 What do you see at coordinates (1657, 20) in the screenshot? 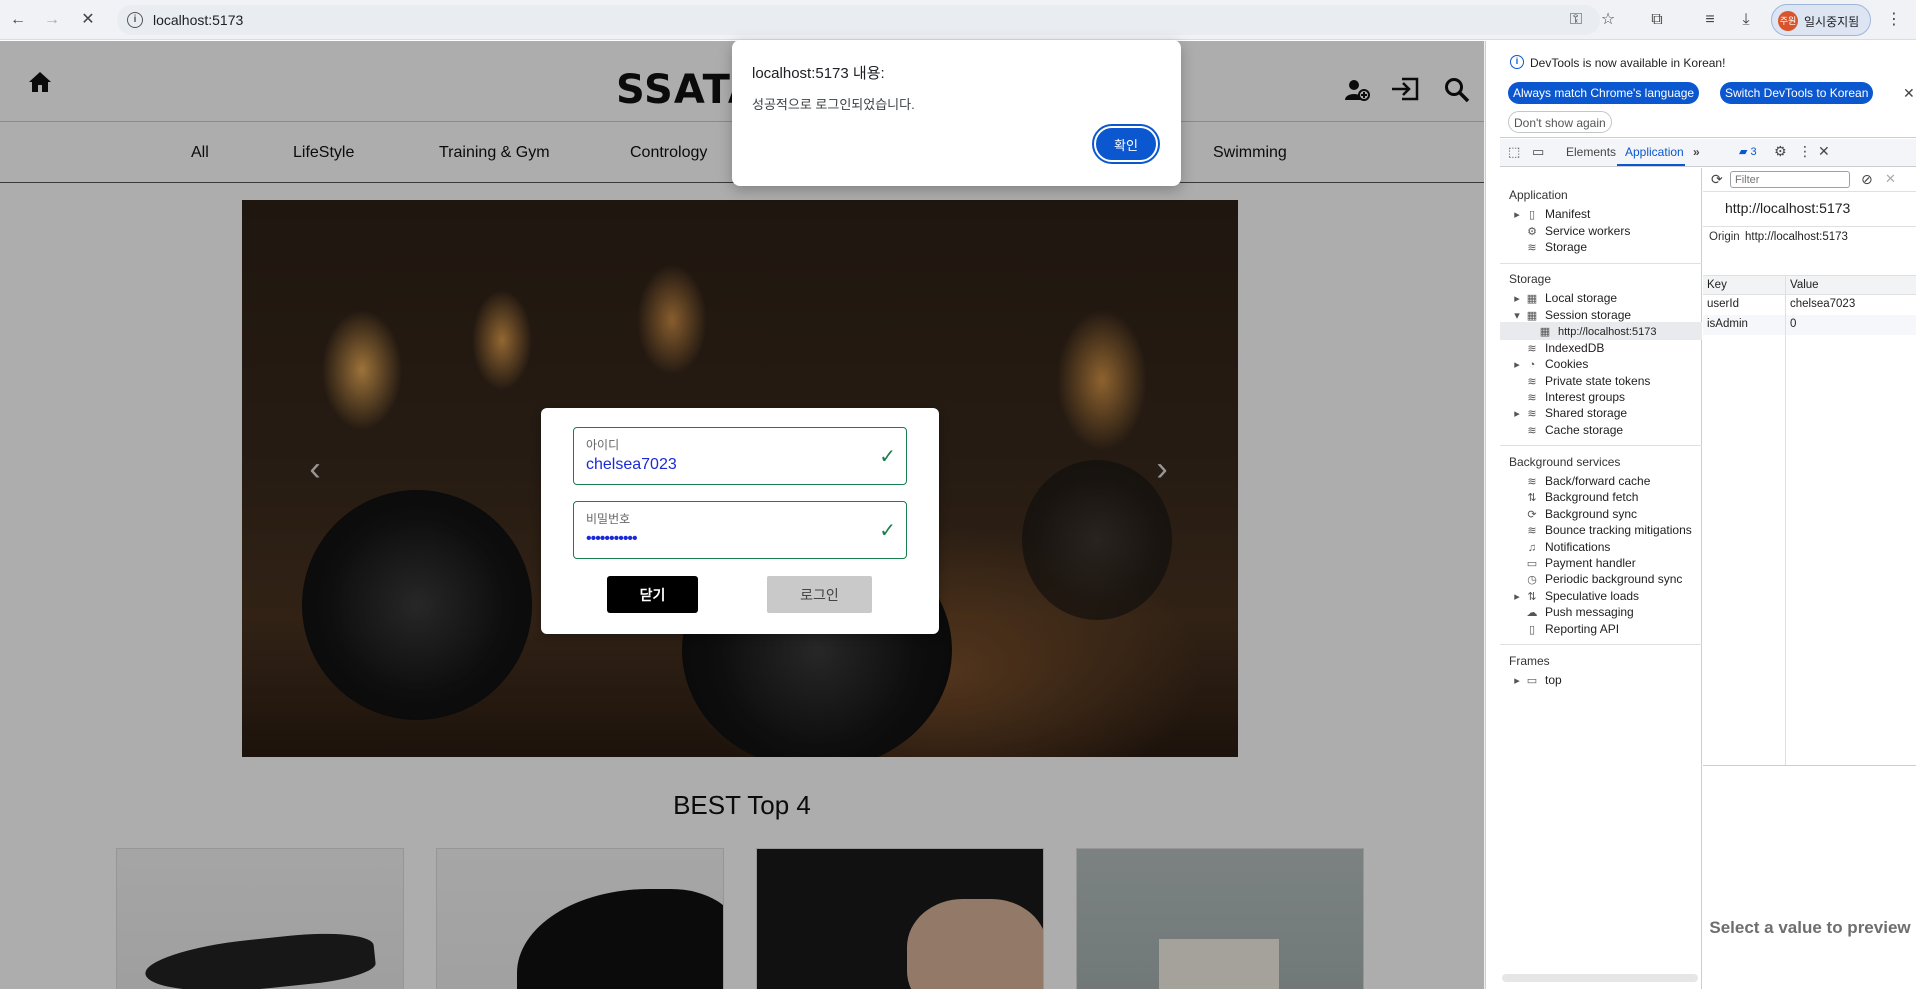
I see `extensions-icon: ⧉` at bounding box center [1657, 20].